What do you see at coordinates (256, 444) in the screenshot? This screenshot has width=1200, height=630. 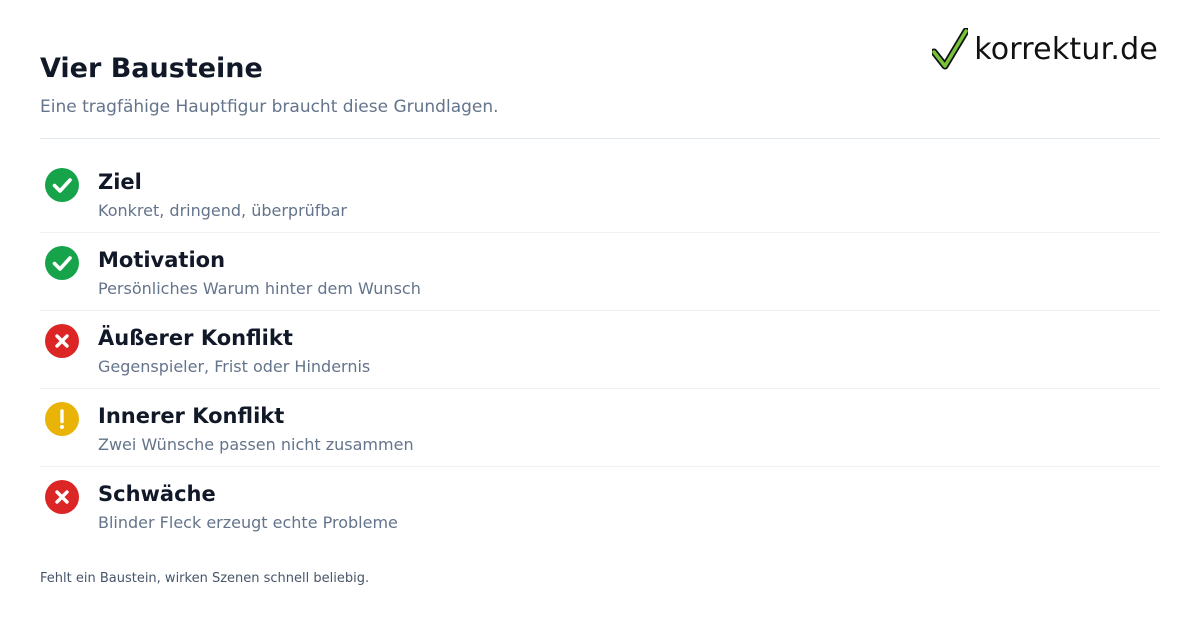 I see `item-description: Zwei Wünsche passen nicht zusammen` at bounding box center [256, 444].